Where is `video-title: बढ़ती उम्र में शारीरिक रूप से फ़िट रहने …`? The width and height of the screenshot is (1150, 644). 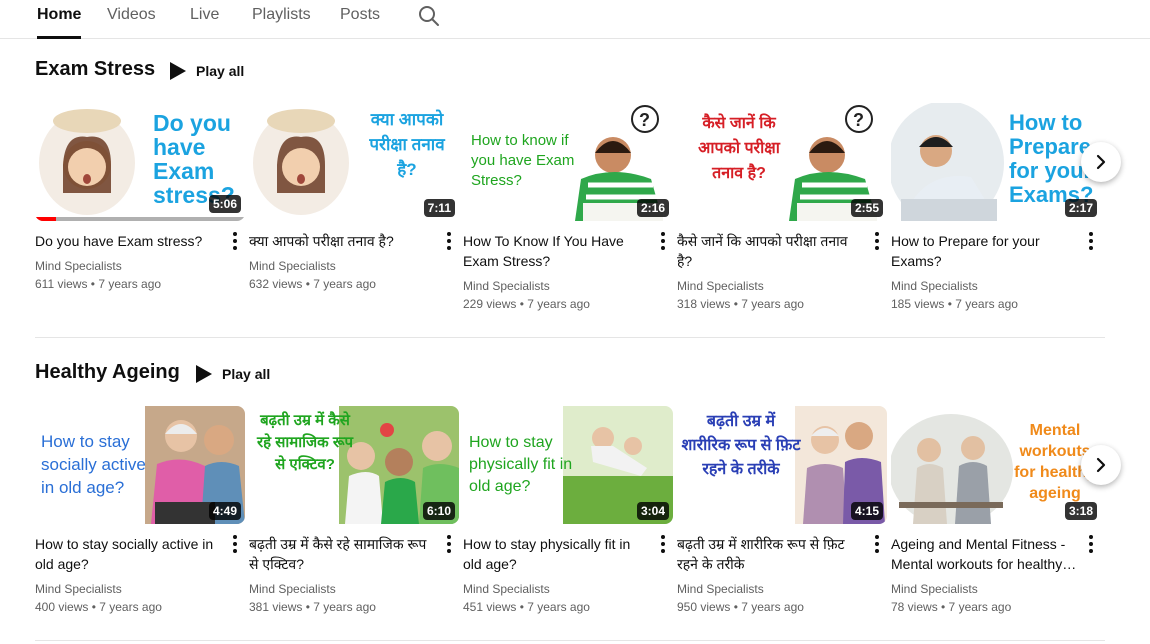
video-title: बढ़ती उम्र में शारीरिक रूप से फ़िट रहने … is located at coordinates (770, 554).